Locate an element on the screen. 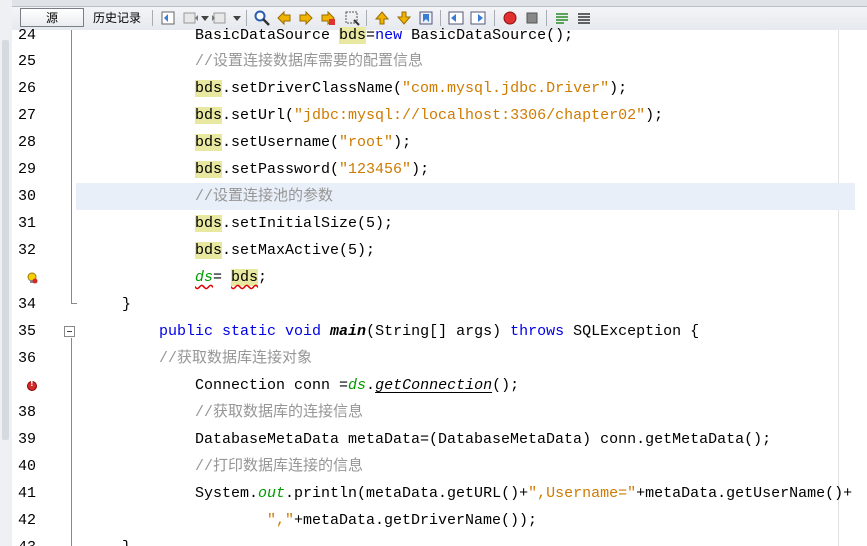 The height and width of the screenshot is (546, 867). code-line: 29 bds.setPassword("123456"); is located at coordinates (427, 169).